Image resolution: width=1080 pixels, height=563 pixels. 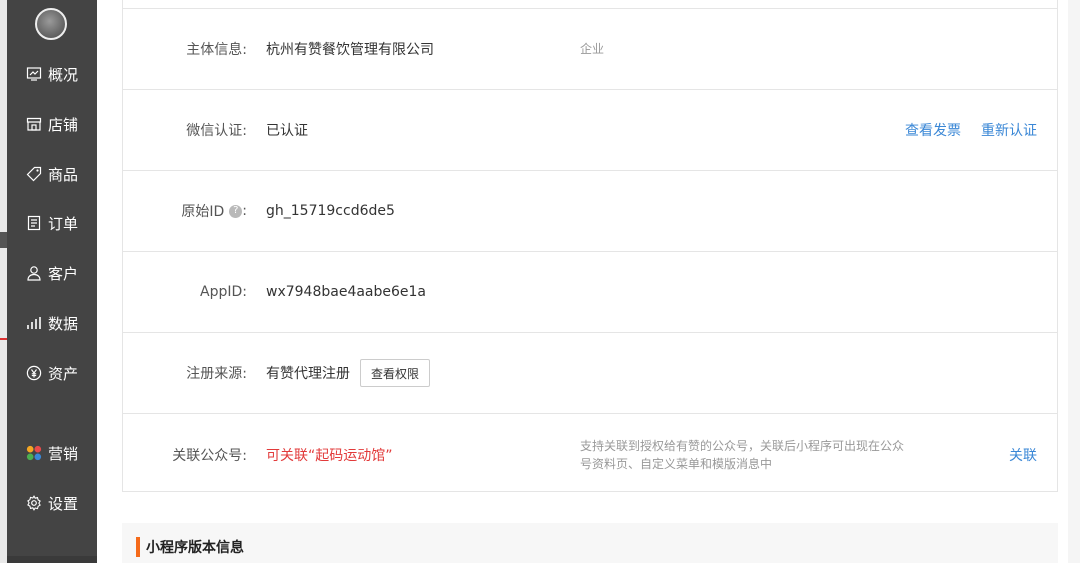 I want to click on view-invoice-link: 查看发票, so click(x=933, y=130).